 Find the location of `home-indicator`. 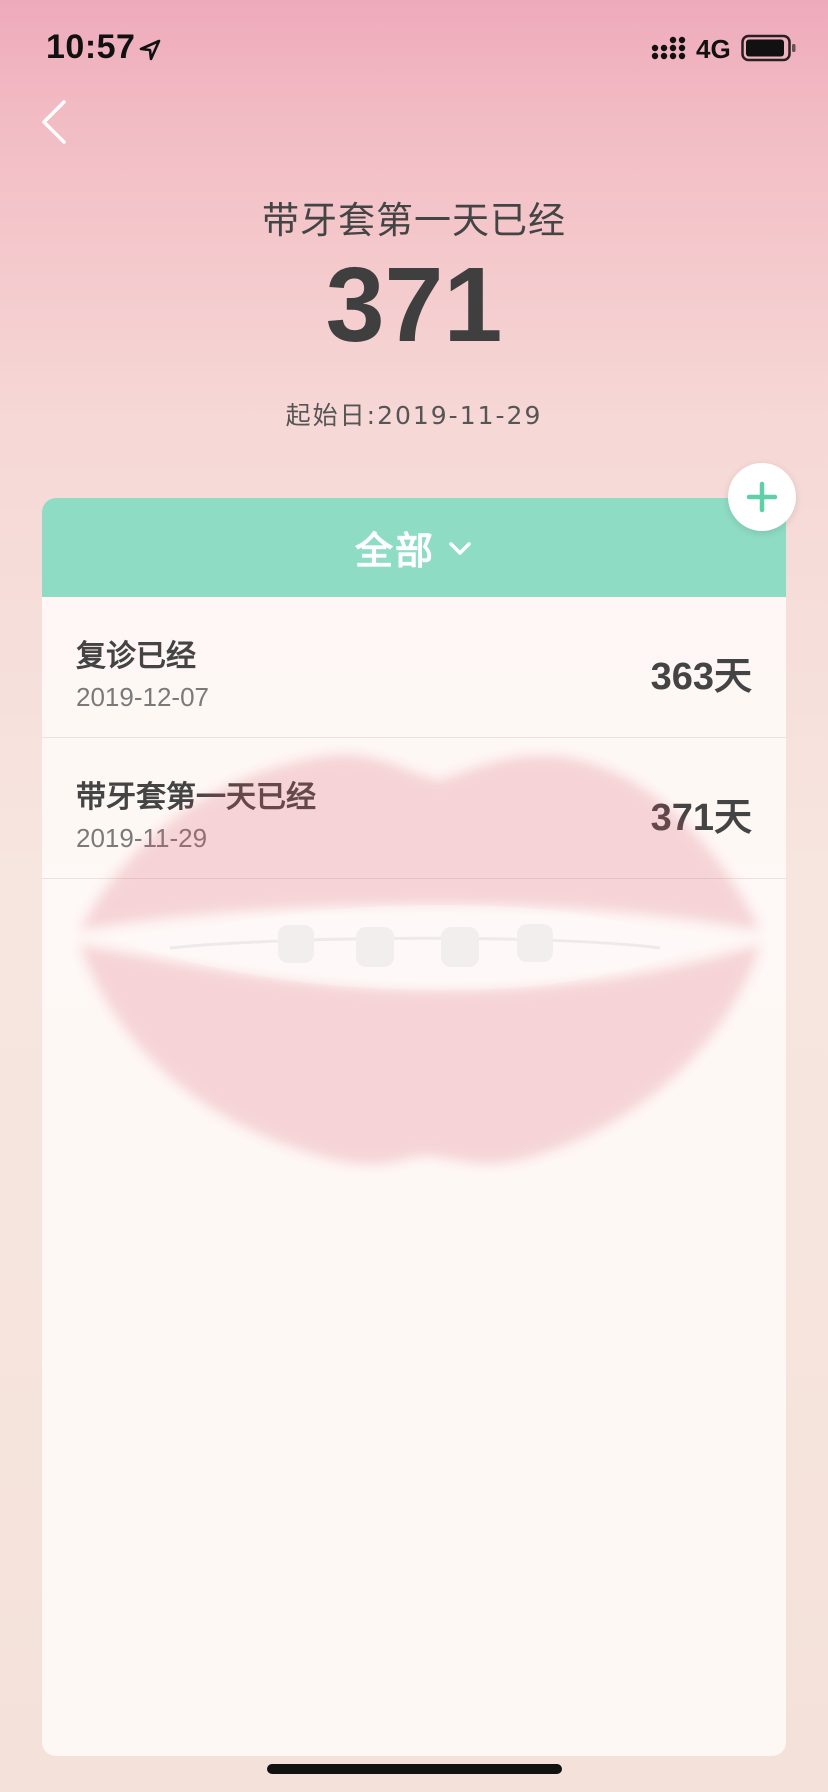

home-indicator is located at coordinates (414, 1769).